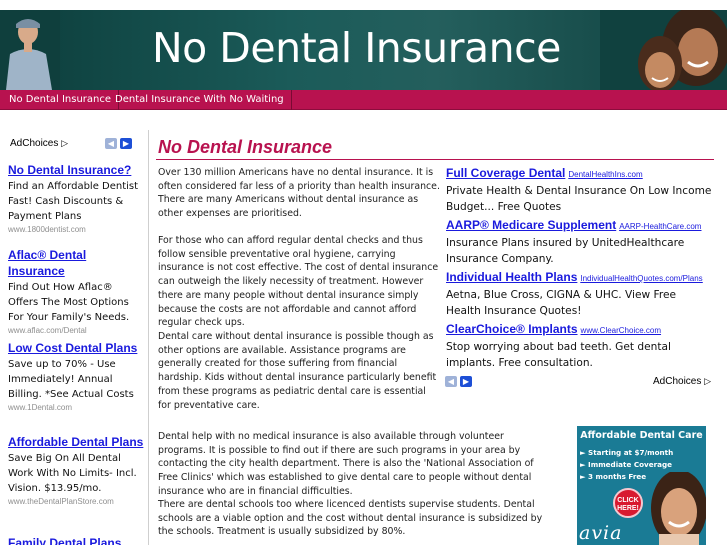  I want to click on left-ad: Family Dental Plans, so click(76, 540).